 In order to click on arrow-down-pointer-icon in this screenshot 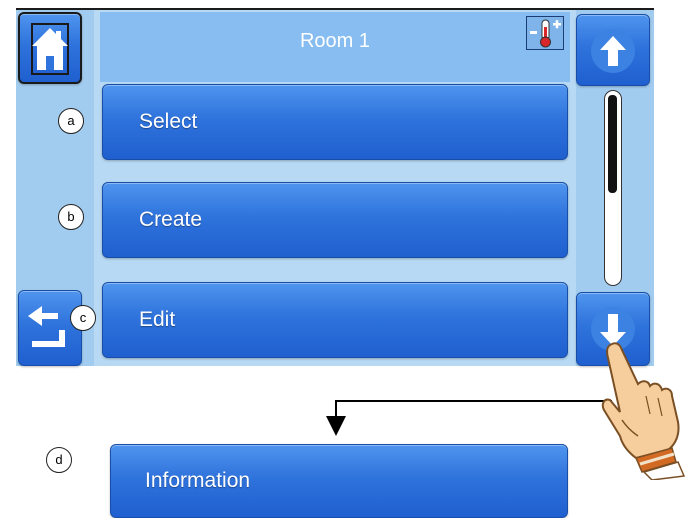, I will do `click(336, 426)`.